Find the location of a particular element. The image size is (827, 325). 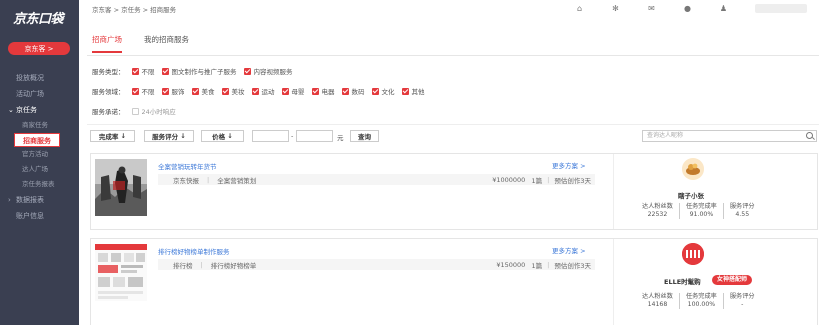

price-min-input is located at coordinates (270, 136).